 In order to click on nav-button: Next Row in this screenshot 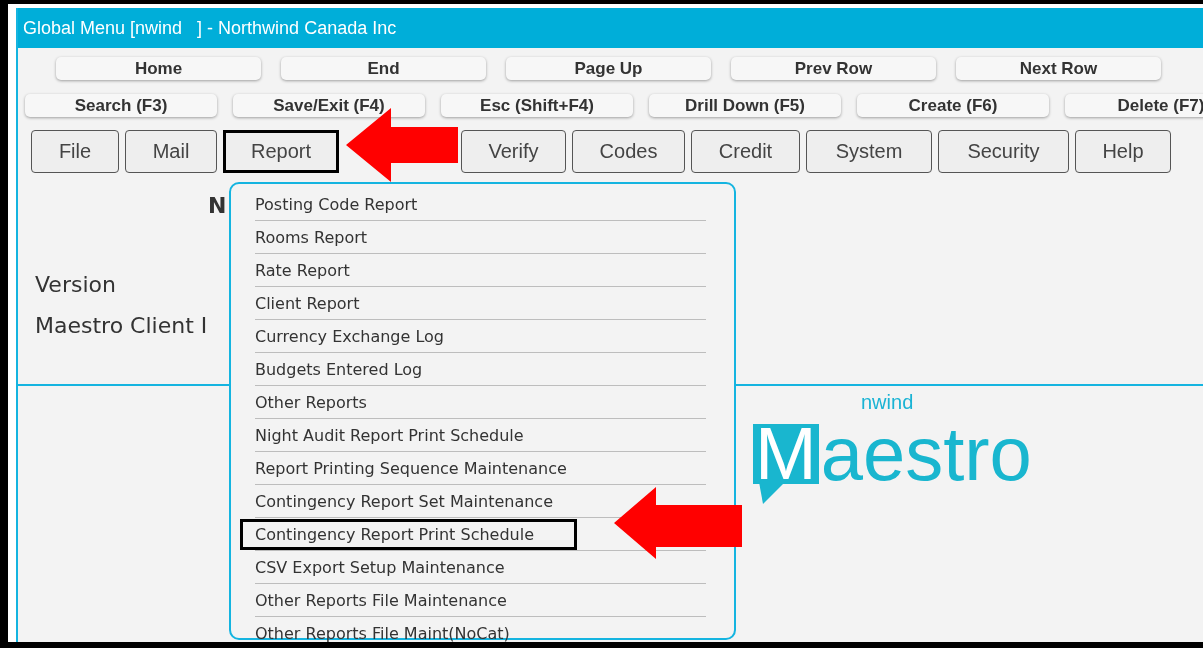, I will do `click(1058, 68)`.